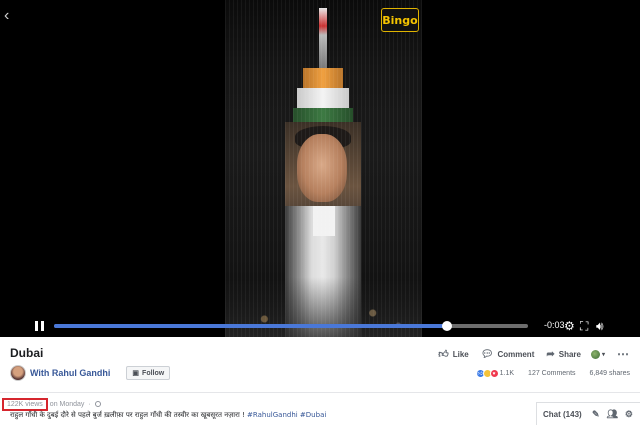 The width and height of the screenshot is (640, 425). What do you see at coordinates (595, 354) in the screenshot?
I see `globe-icon` at bounding box center [595, 354].